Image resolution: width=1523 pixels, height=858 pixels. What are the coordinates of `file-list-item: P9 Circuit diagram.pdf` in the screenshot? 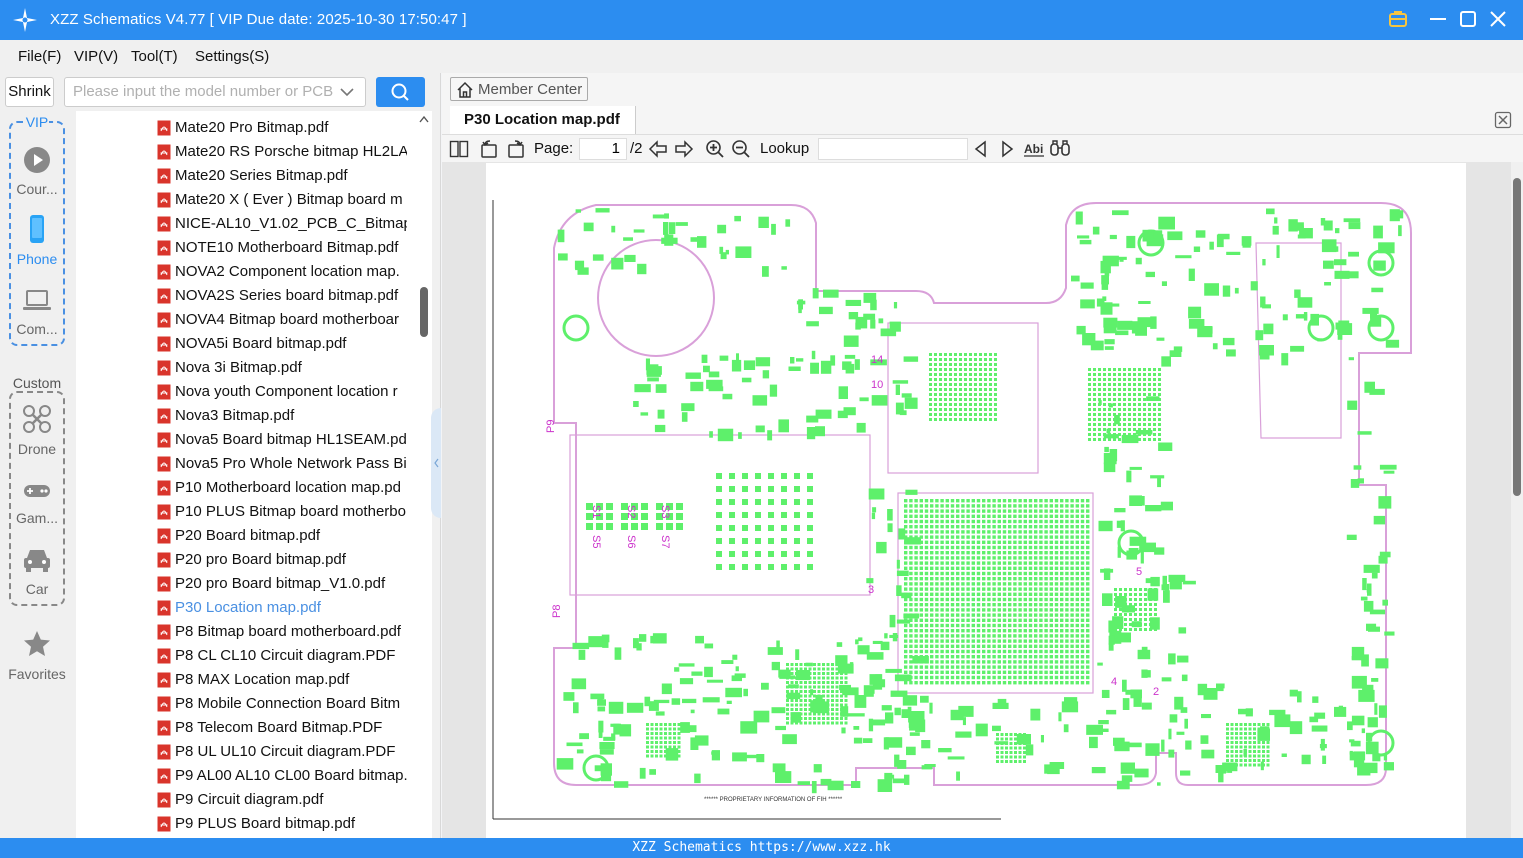 It's located at (246, 800).